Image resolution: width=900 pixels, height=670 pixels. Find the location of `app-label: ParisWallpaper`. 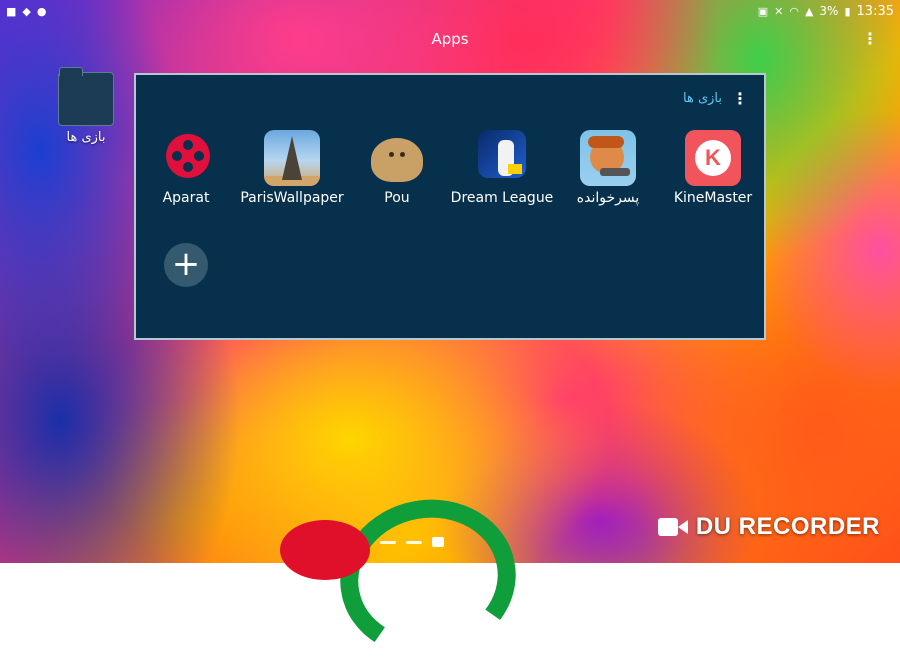

app-label: ParisWallpaper is located at coordinates (292, 198).